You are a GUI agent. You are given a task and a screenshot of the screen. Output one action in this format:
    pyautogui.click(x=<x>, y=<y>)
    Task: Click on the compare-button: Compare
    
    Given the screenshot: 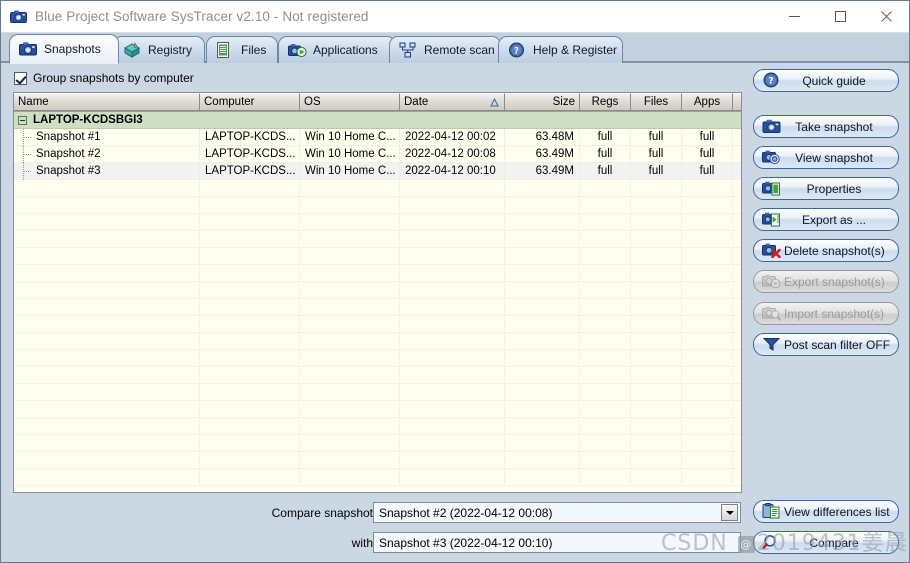 What is the action you would take?
    pyautogui.click(x=826, y=542)
    